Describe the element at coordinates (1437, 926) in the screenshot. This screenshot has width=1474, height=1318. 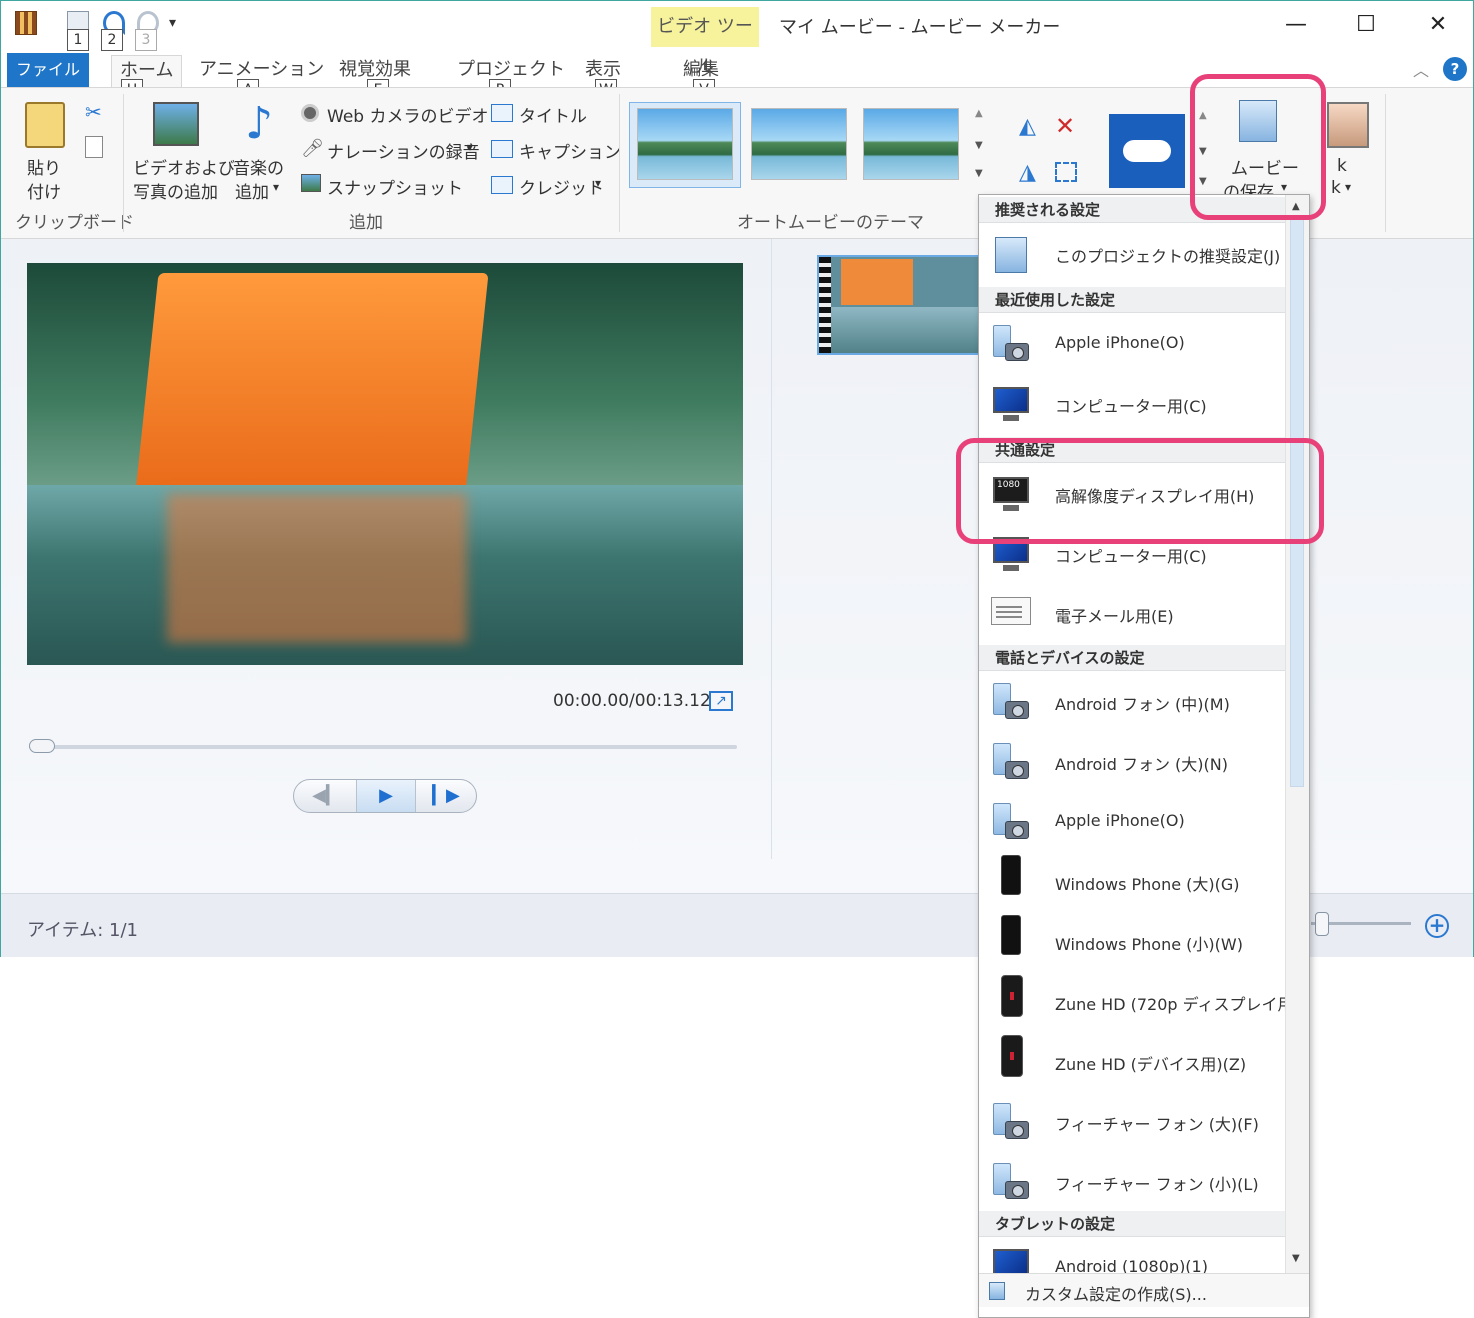
I see `zoom-in-button: +` at that location.